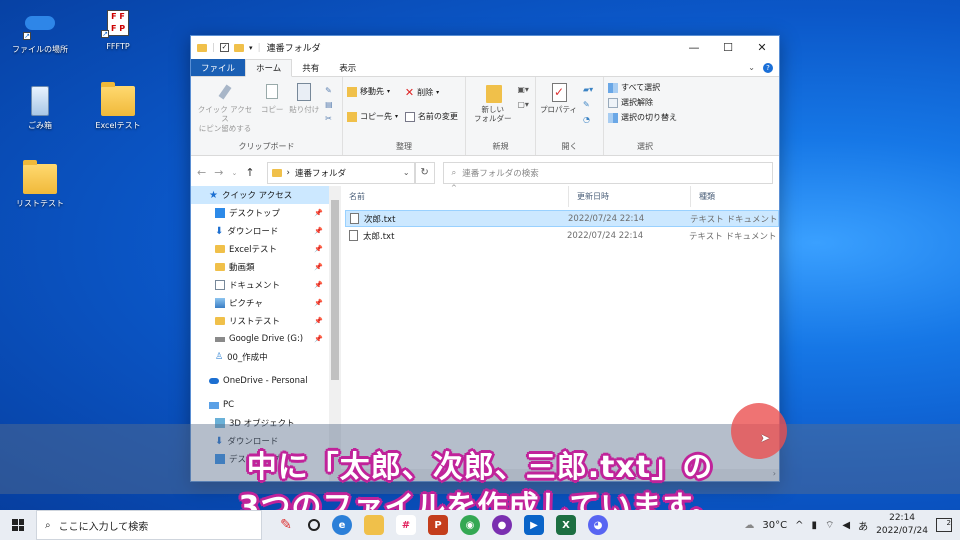 This screenshot has height=540, width=960. Describe the element at coordinates (310, 67) in the screenshot. I see `tab-share: 共有` at that location.